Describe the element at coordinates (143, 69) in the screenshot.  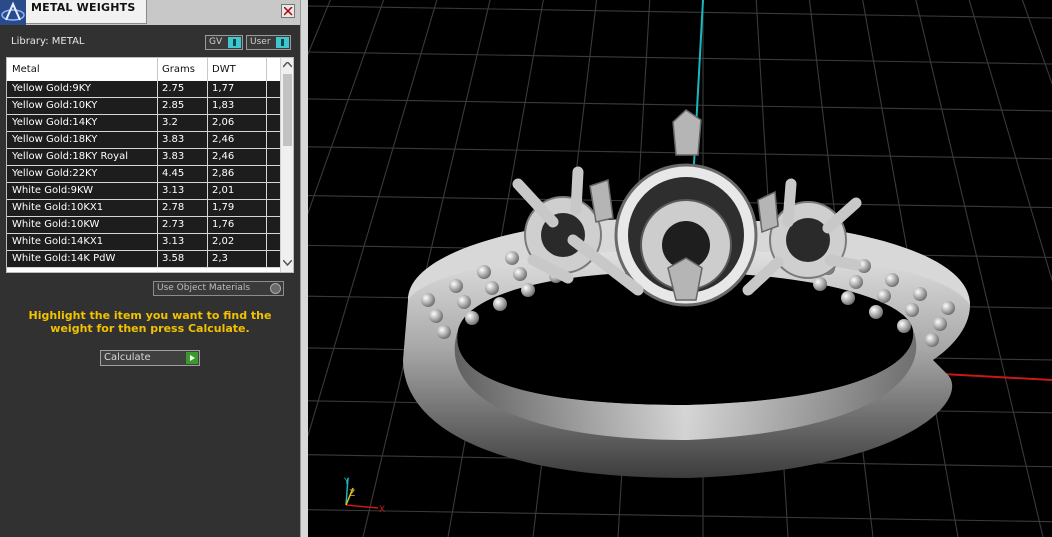
I see `table-header: Metal Grams DWT` at that location.